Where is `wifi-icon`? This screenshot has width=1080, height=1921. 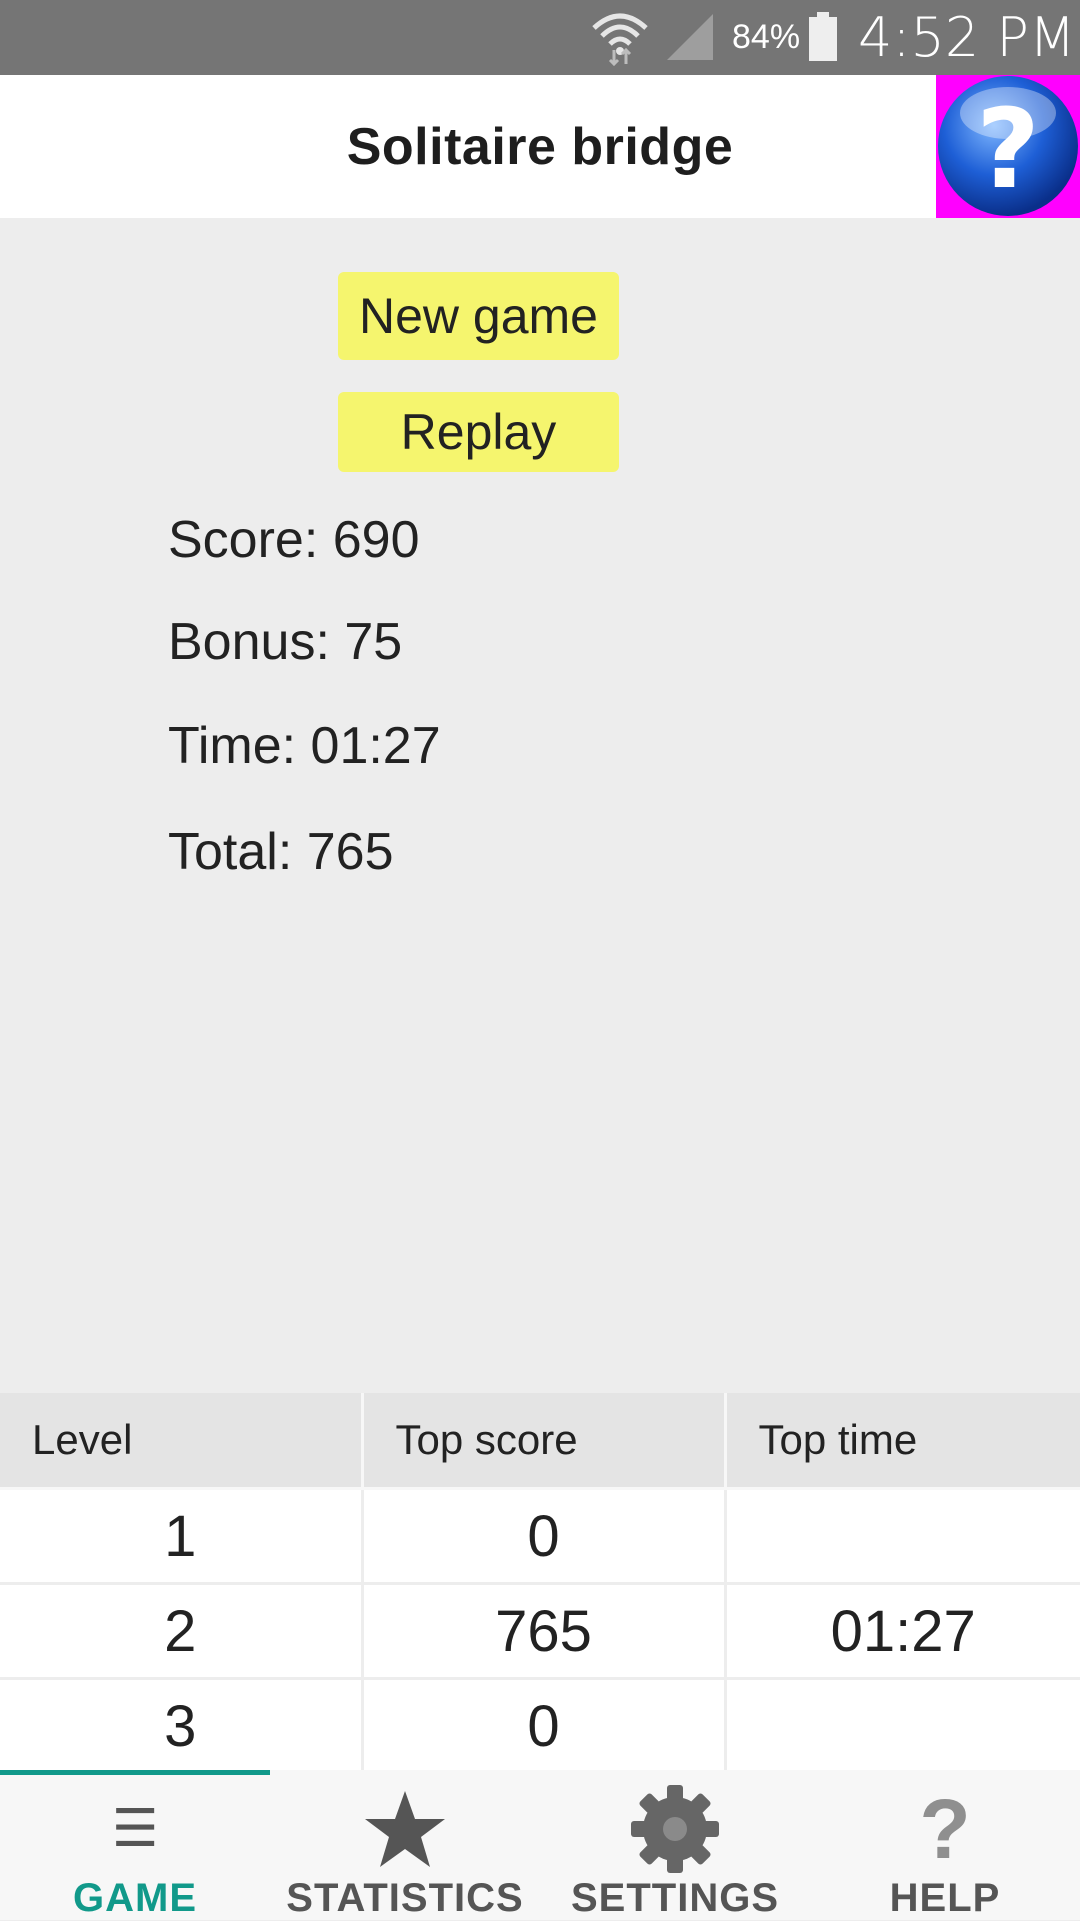 wifi-icon is located at coordinates (620, 39).